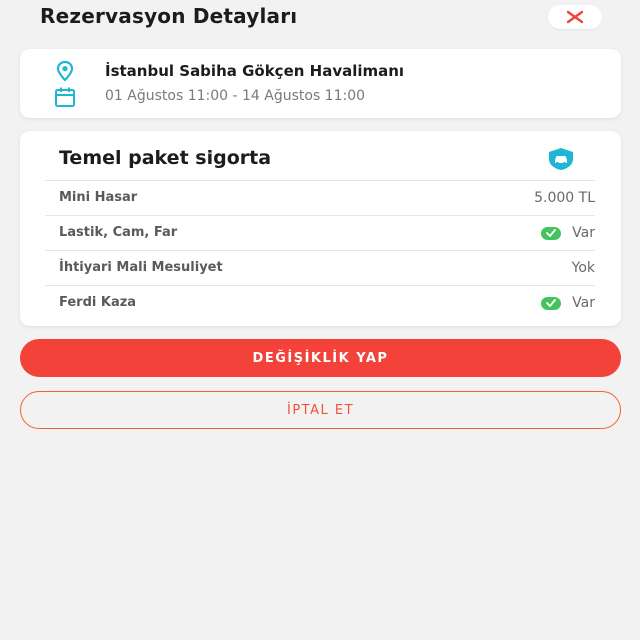 The image size is (640, 640). Describe the element at coordinates (320, 18) in the screenshot. I see `header: Rezervasyon Detayları` at that location.